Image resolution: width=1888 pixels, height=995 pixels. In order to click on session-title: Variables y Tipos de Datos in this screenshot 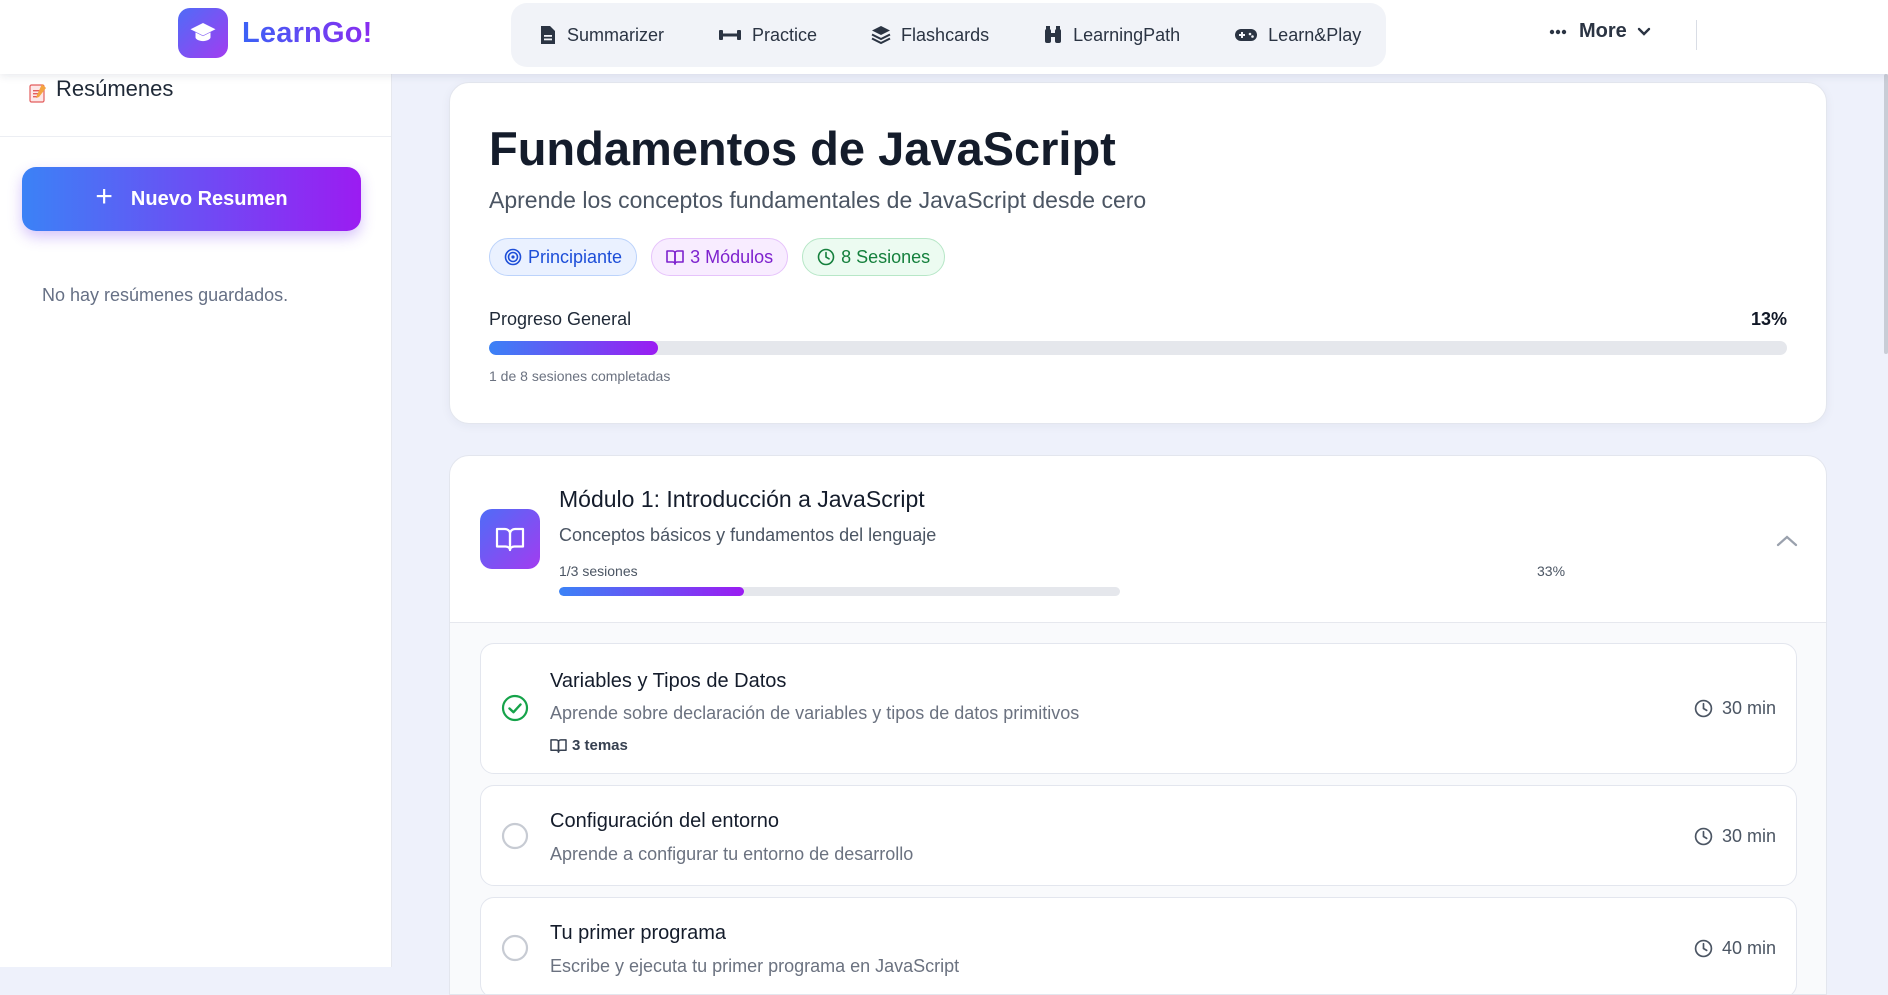, I will do `click(668, 681)`.